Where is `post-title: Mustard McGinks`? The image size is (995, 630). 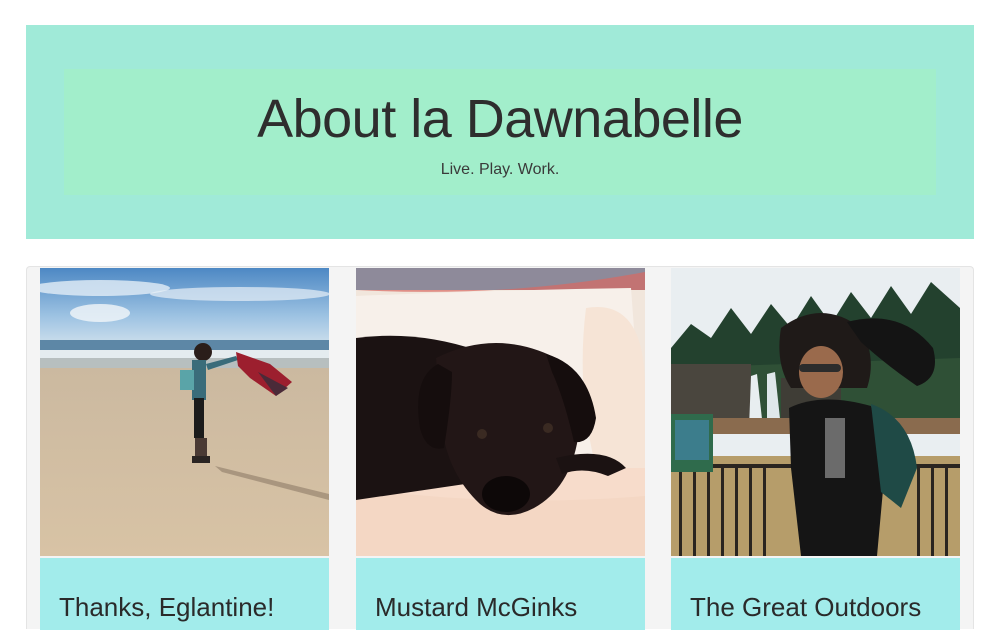 post-title: Mustard McGinks is located at coordinates (476, 607).